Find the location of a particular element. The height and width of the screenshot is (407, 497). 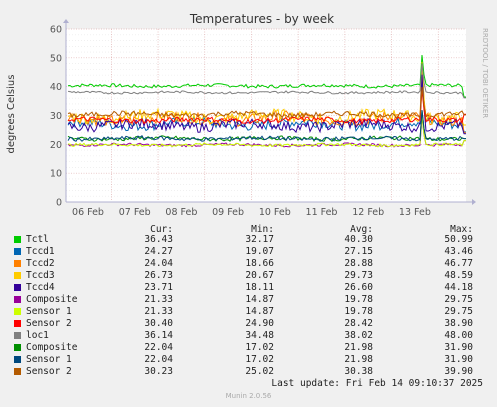

legend-series-name: Tccd3 is located at coordinates (40, 275).